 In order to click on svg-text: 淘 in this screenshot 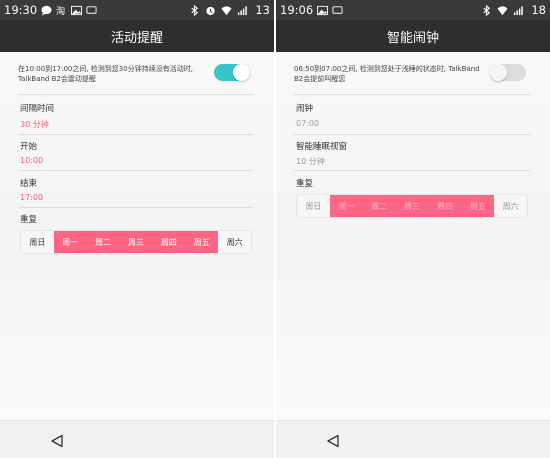, I will do `click(60, 10)`.